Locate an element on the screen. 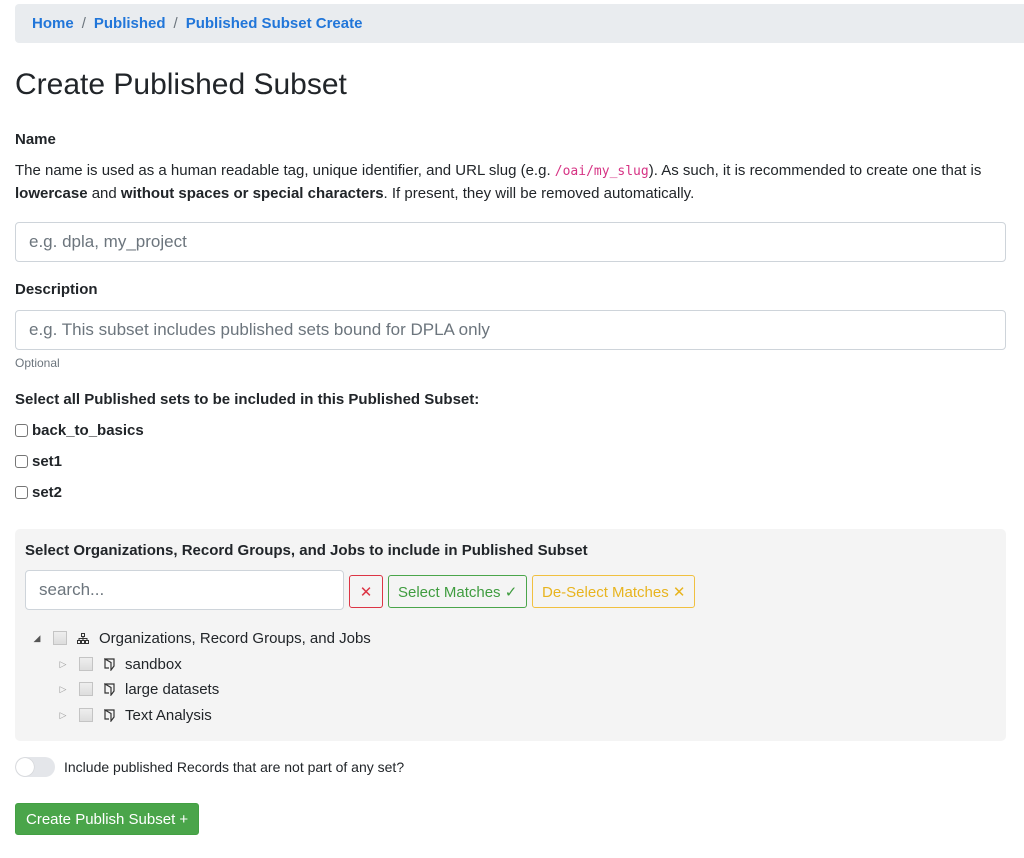  tree-node-root: ◢ Organizations, Record Groups, and Jobs is located at coordinates (201, 638).